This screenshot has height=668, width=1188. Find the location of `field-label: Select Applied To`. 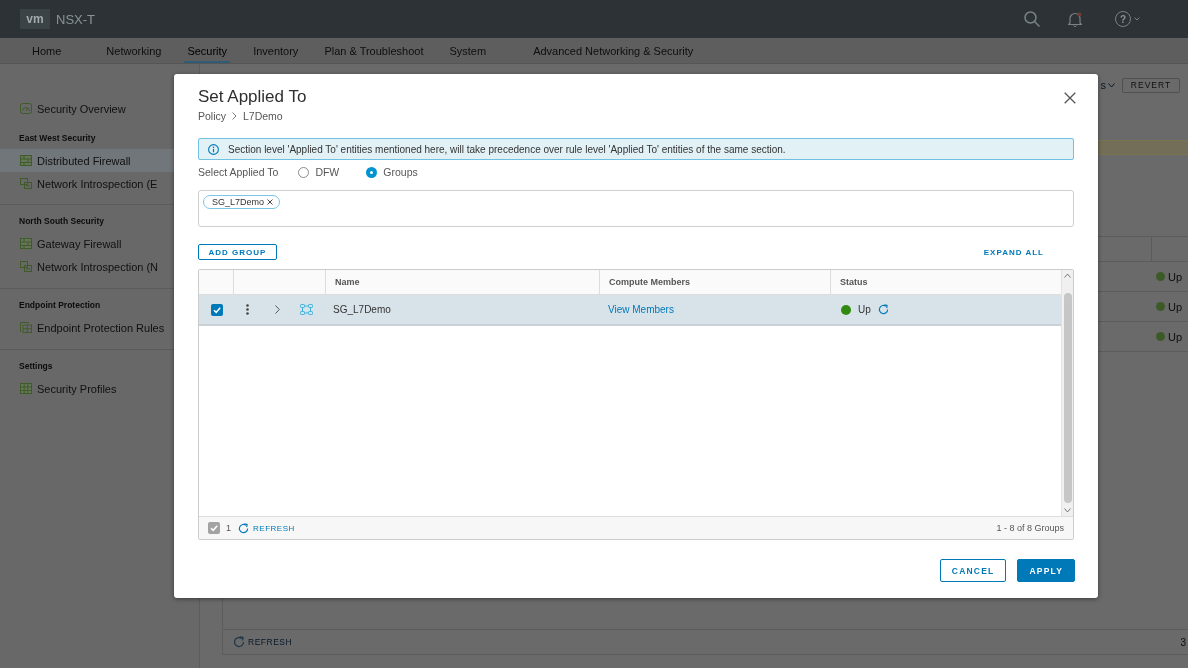

field-label: Select Applied To is located at coordinates (238, 172).